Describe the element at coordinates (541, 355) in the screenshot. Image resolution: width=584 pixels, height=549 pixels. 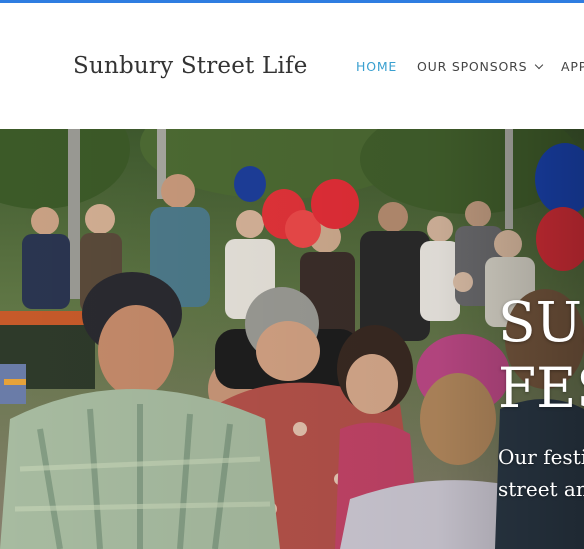
I see `hero-title: SUN FES` at that location.